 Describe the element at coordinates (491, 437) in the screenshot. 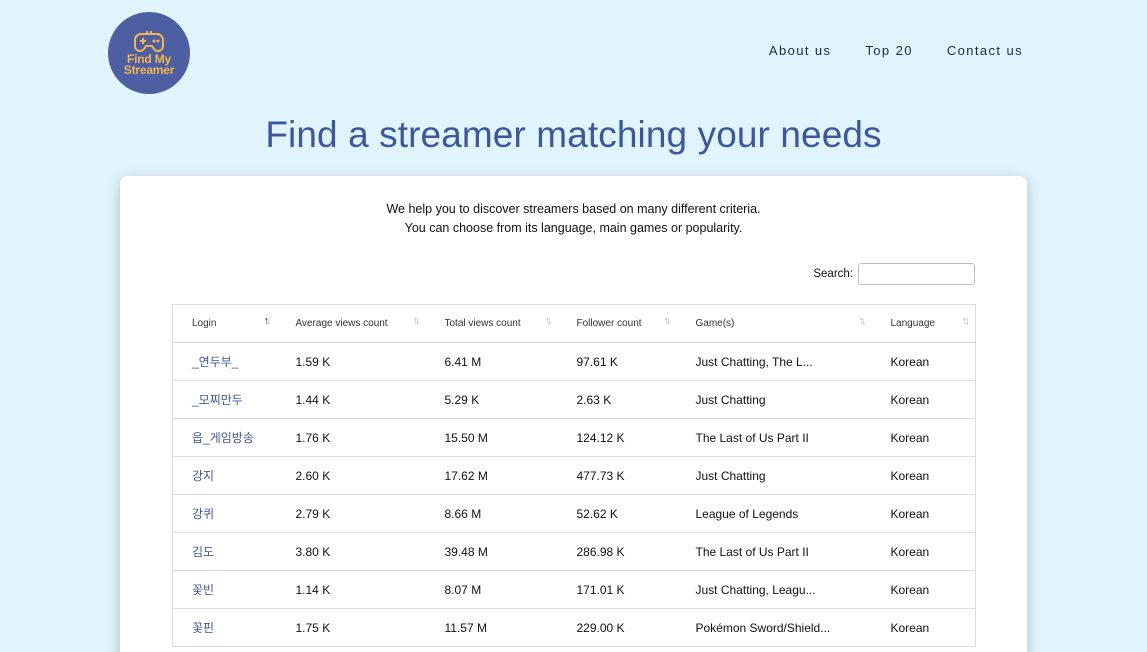

I see `cell-total-views: 15.50 M` at that location.